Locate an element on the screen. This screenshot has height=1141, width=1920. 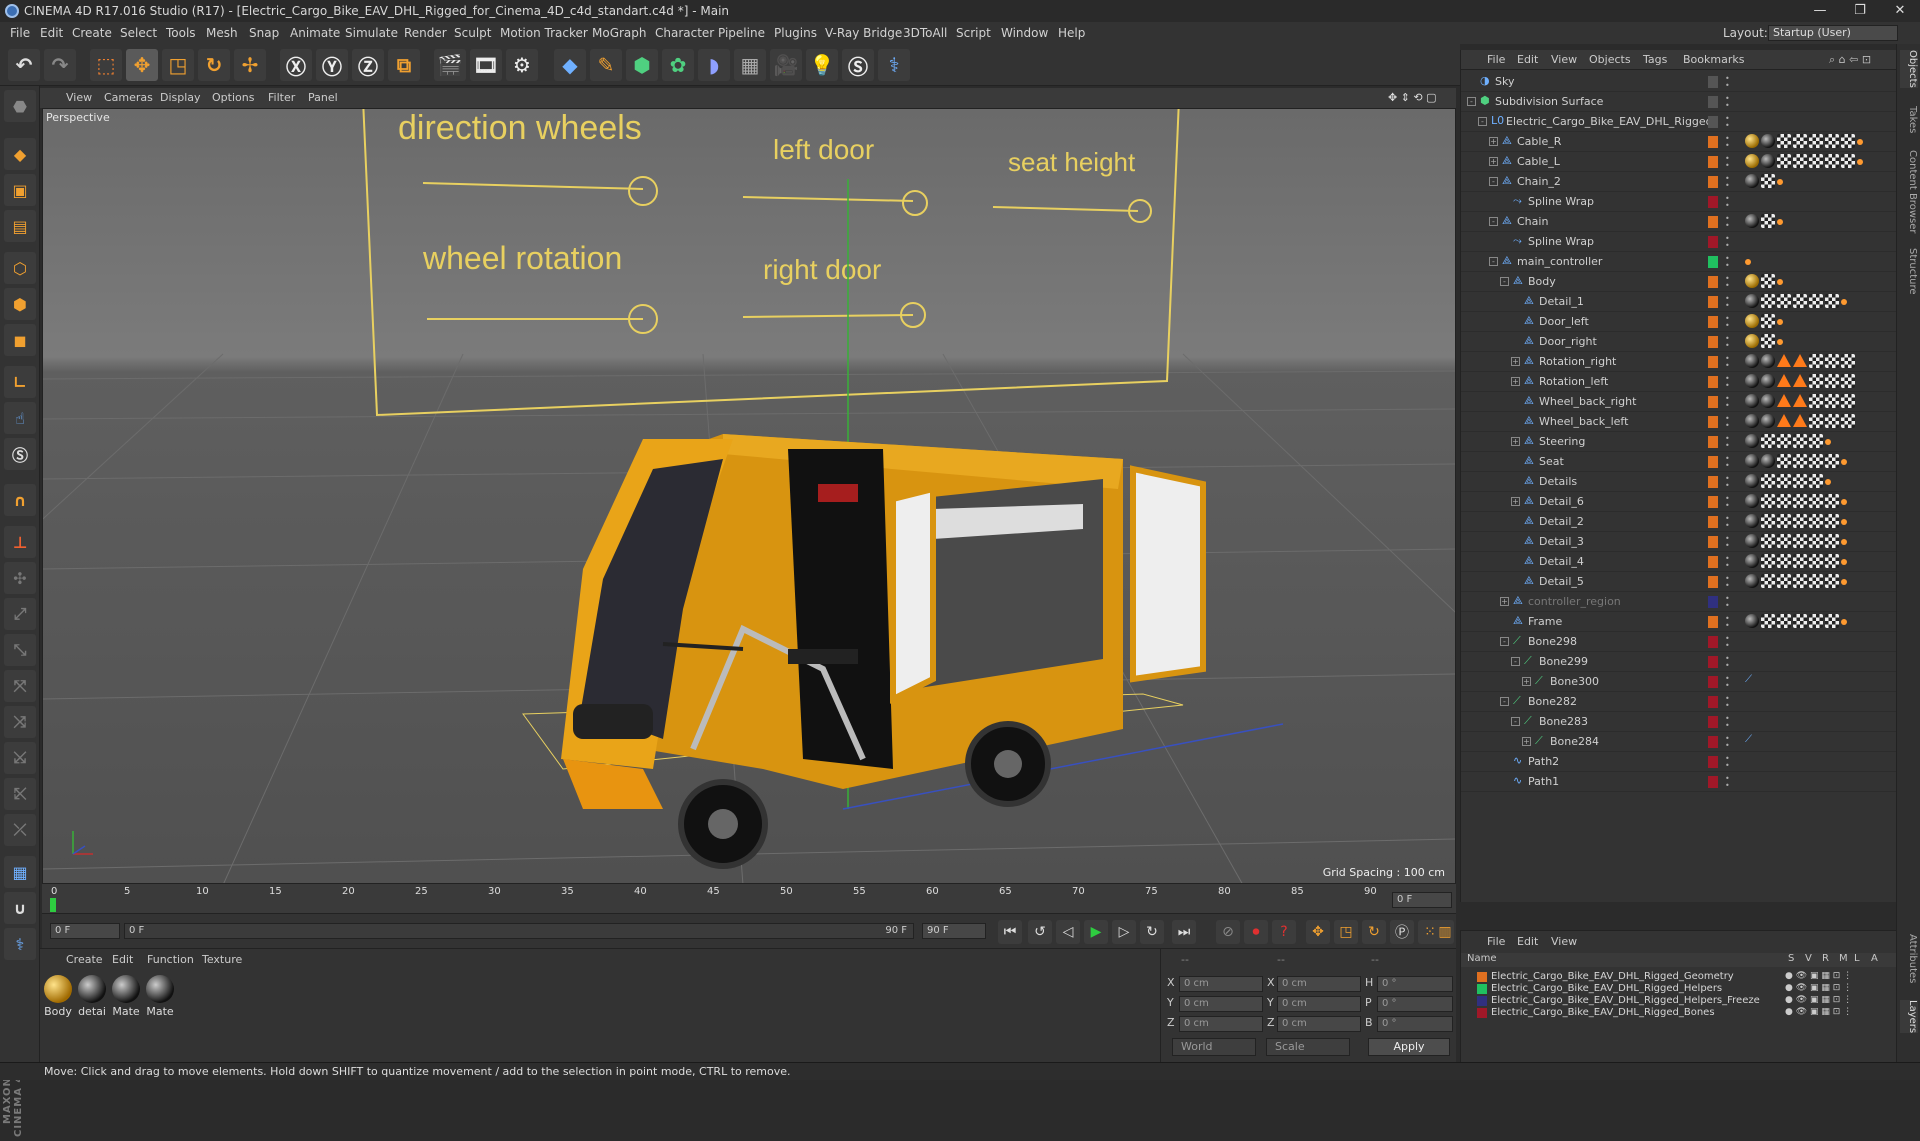
coordinate-scale-select: Scale is located at coordinates (1308, 1047).